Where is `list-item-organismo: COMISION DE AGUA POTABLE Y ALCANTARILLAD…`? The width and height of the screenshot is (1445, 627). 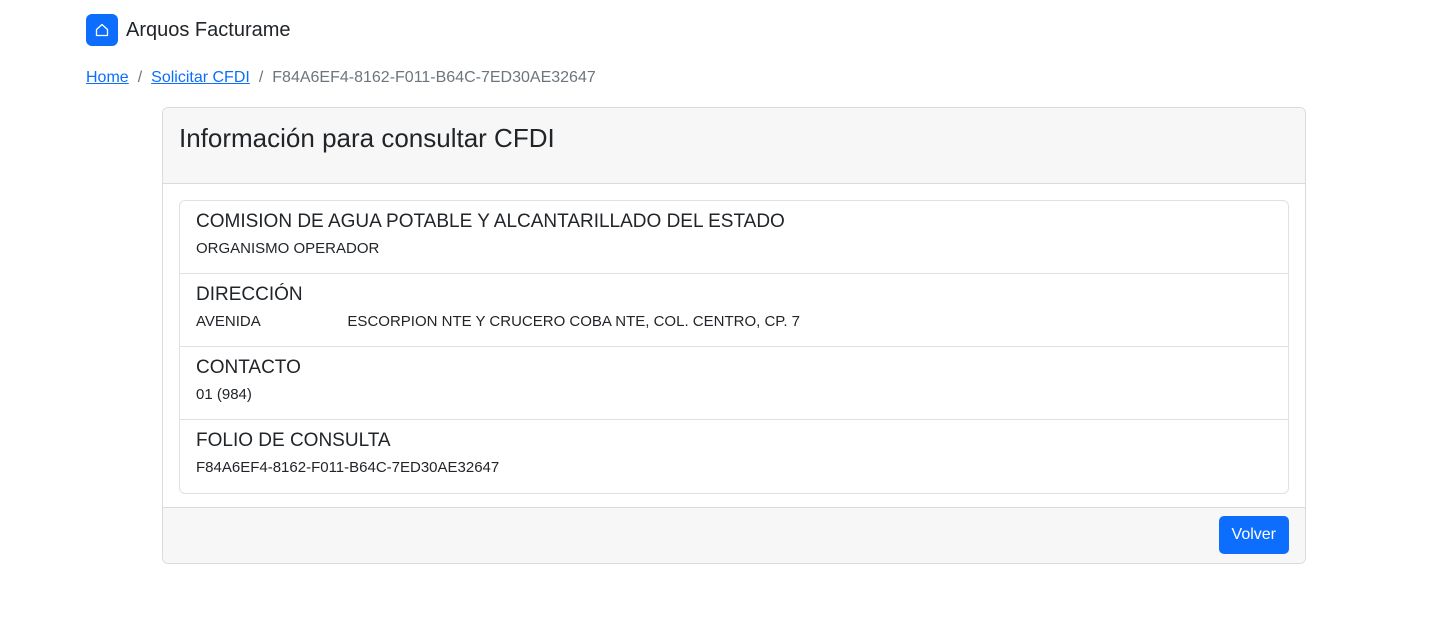 list-item-organismo: COMISION DE AGUA POTABLE Y ALCANTARILLAD… is located at coordinates (734, 237).